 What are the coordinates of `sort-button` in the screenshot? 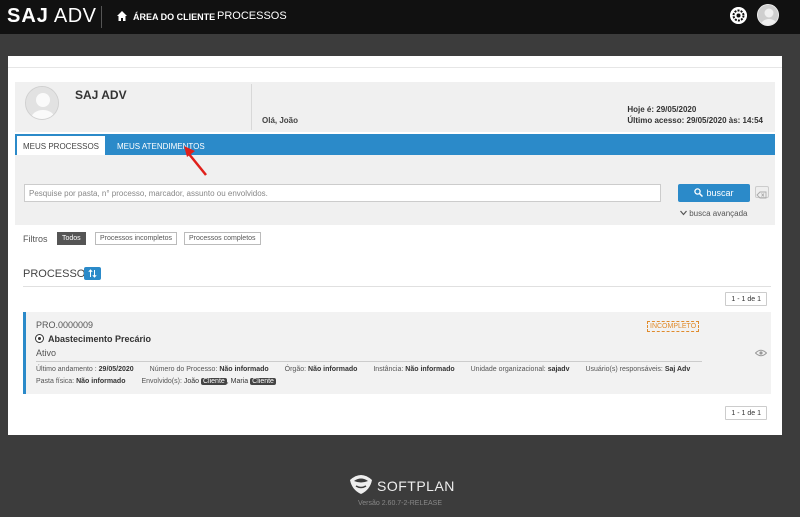 It's located at (92, 273).